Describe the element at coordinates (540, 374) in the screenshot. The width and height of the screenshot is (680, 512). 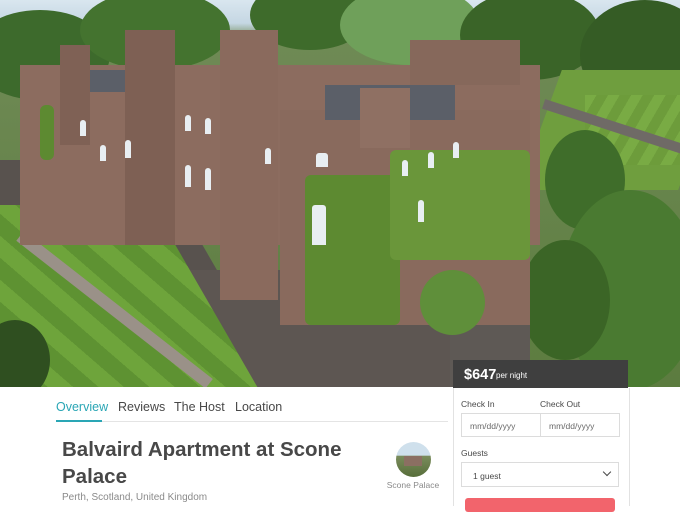
I see `price-bar: $647 per night` at that location.